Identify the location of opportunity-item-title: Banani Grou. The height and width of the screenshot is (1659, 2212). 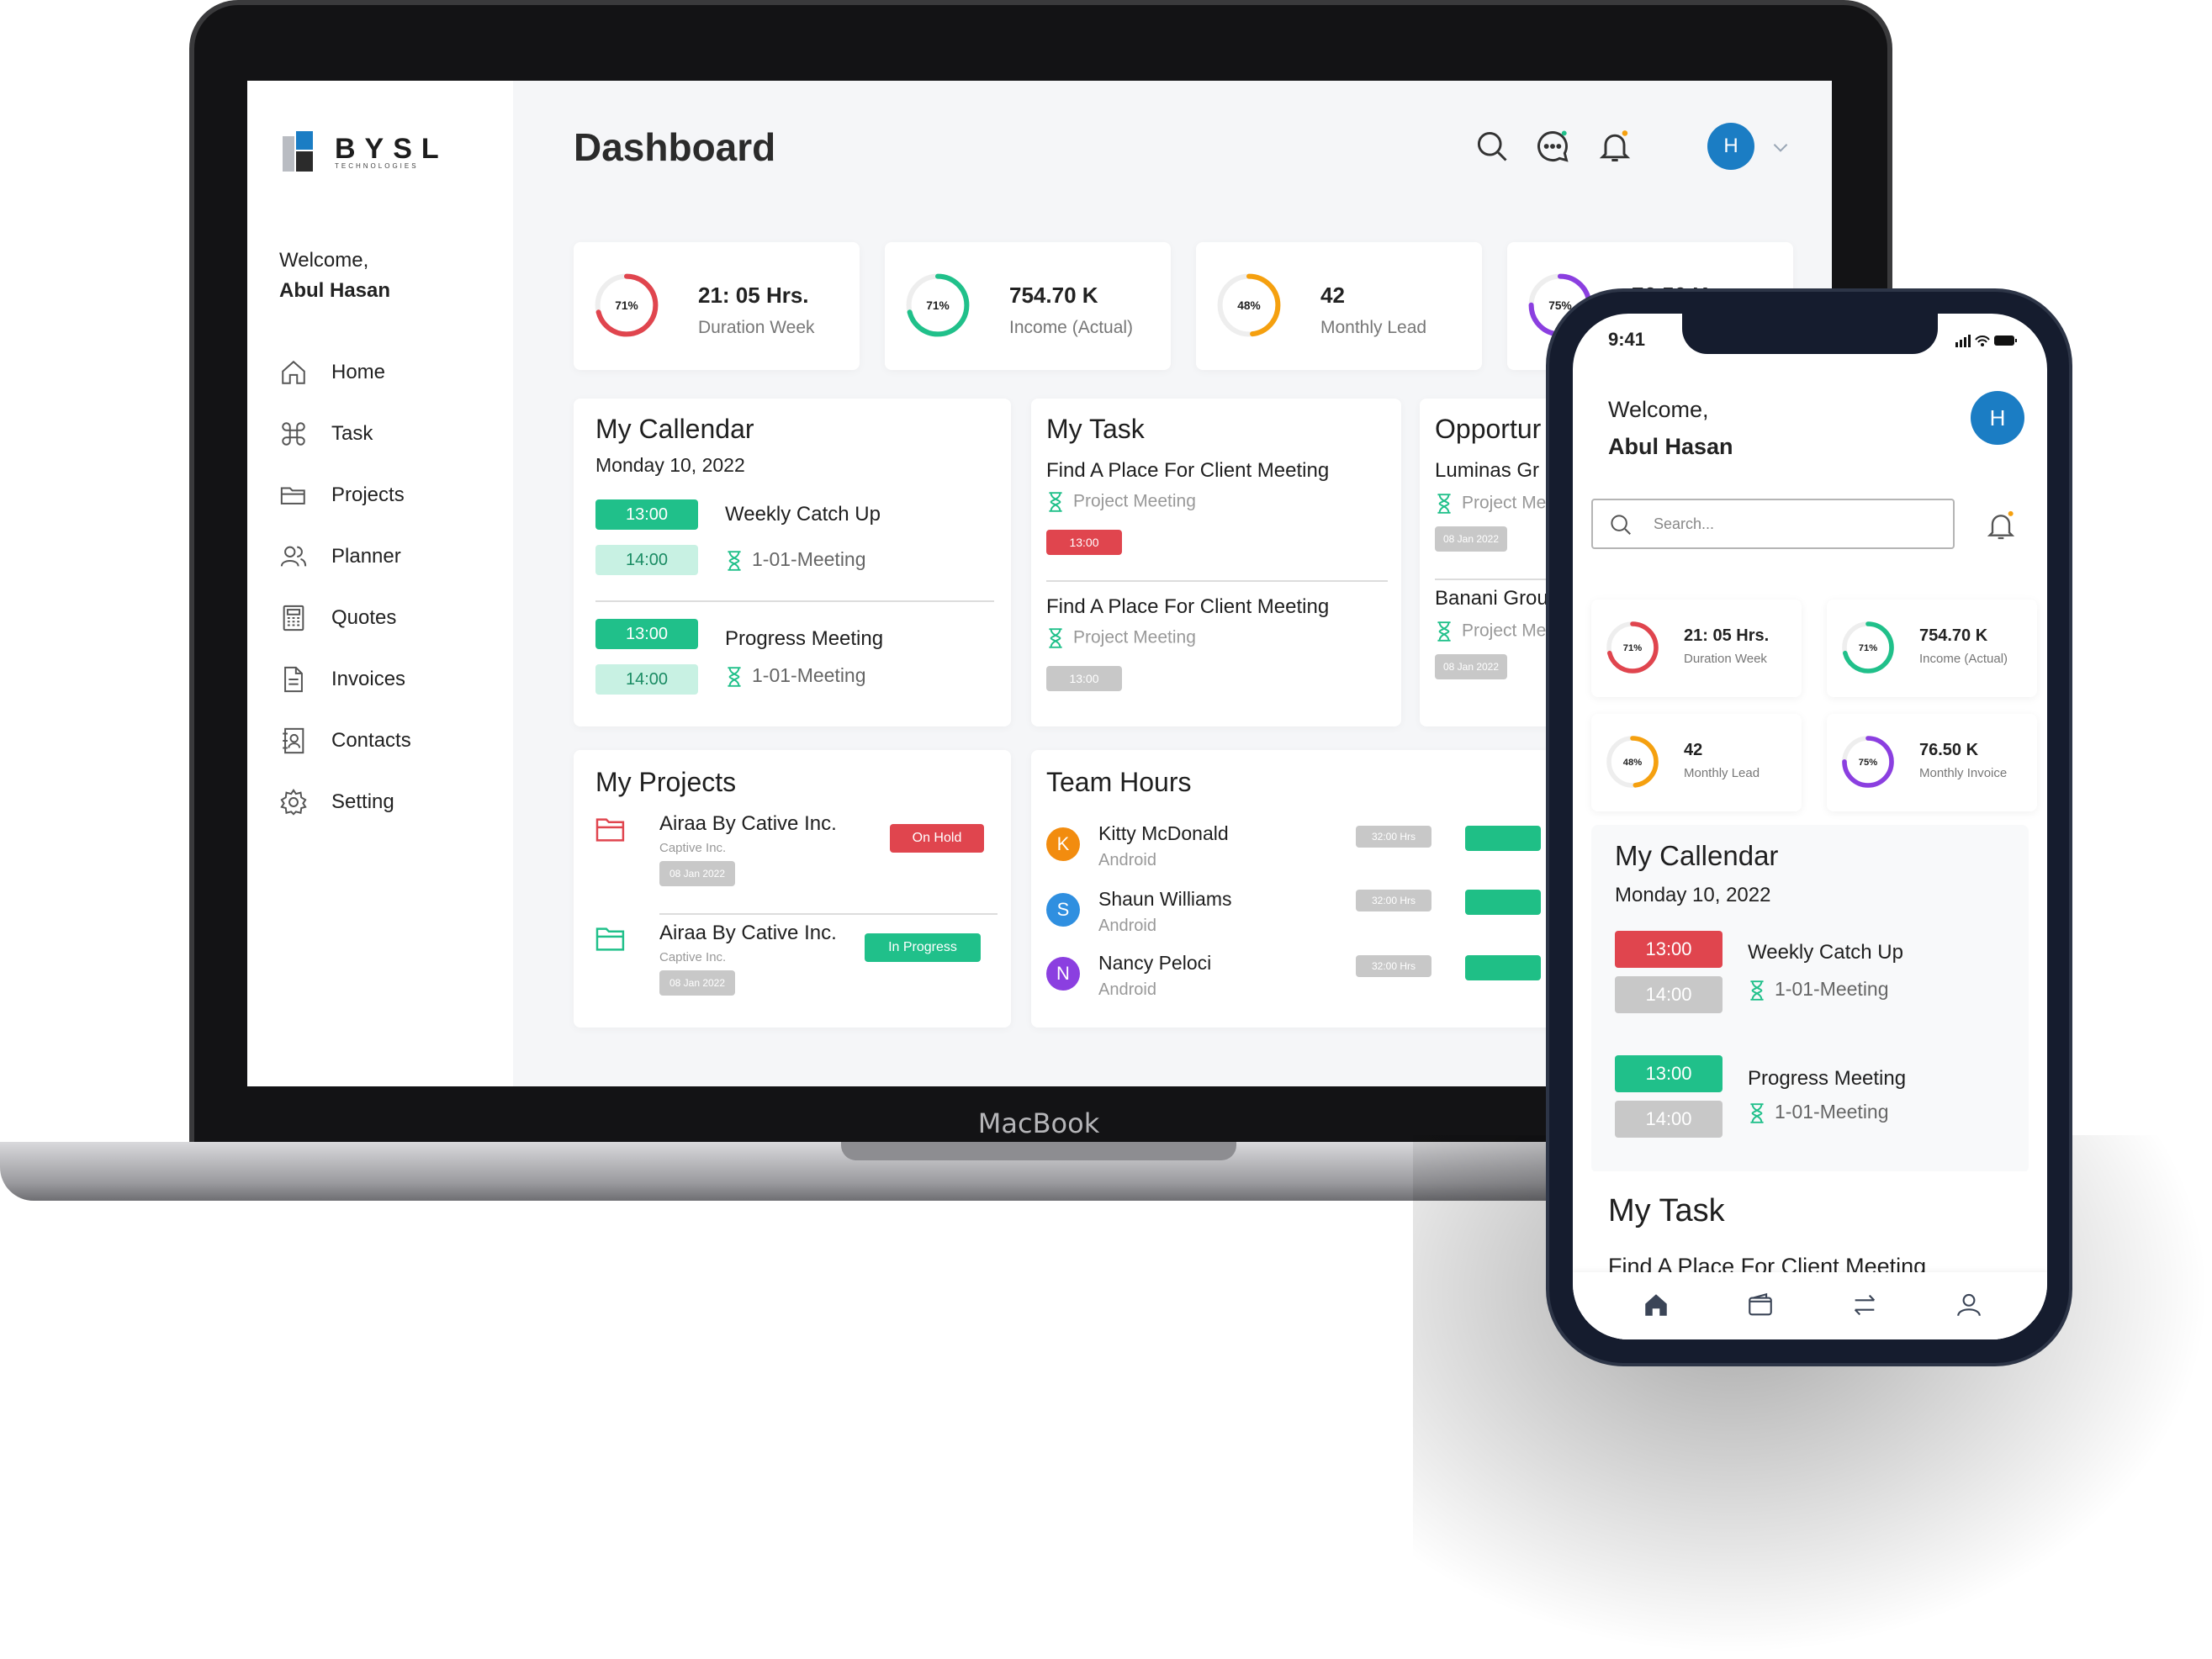
(1491, 598).